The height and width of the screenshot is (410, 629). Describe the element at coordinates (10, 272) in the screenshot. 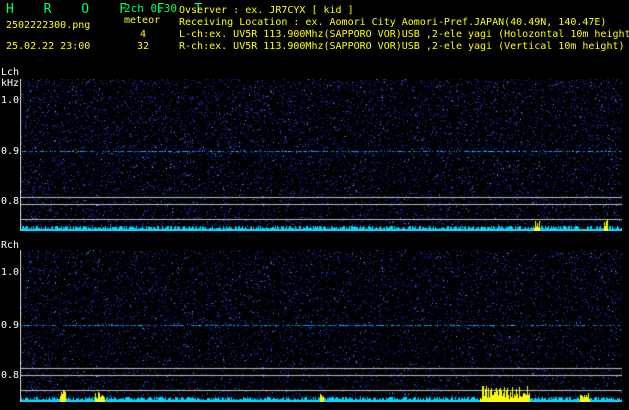

I see `rch-ytick-1.0: 1.0` at that location.